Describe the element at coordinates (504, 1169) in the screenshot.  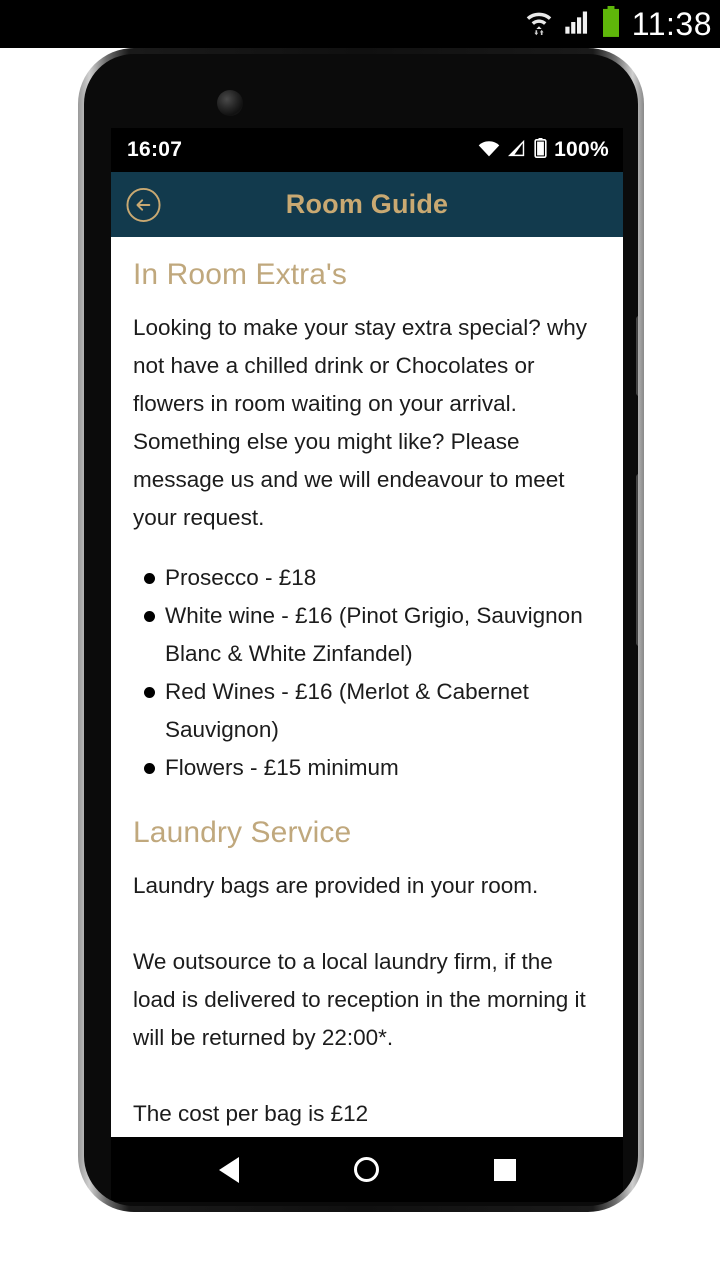
I see `nav-recents-icon` at that location.